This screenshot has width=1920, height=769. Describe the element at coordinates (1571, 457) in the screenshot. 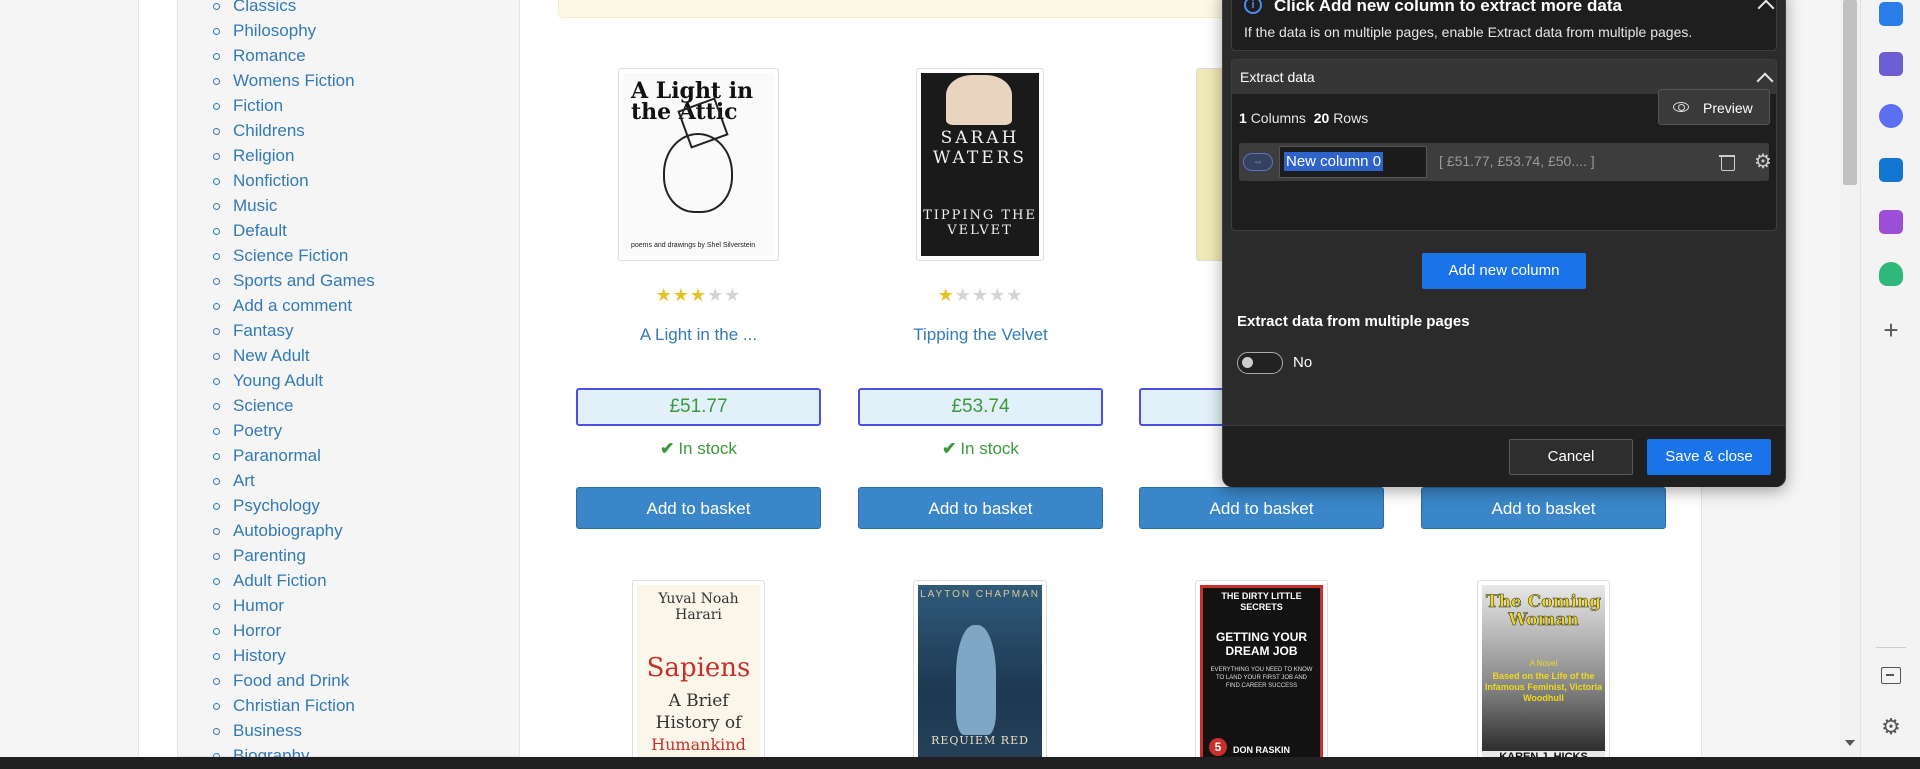

I see `cancel-button: Cancel` at that location.